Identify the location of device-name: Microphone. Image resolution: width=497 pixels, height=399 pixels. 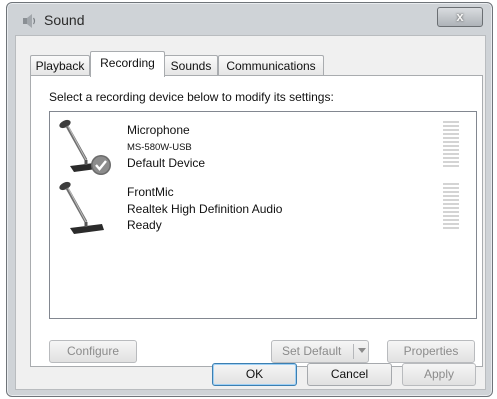
(158, 130).